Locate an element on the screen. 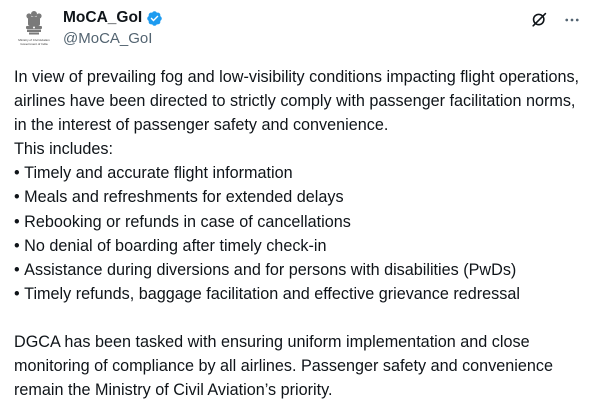 This screenshot has height=413, width=599. tweet-includes-label: This includes: is located at coordinates (63, 149).